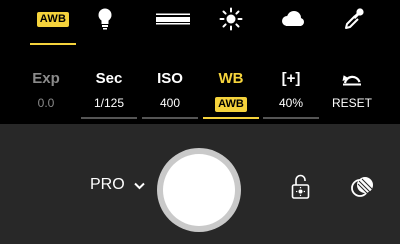  Describe the element at coordinates (170, 78) in the screenshot. I see `iso-label: ISO` at that location.